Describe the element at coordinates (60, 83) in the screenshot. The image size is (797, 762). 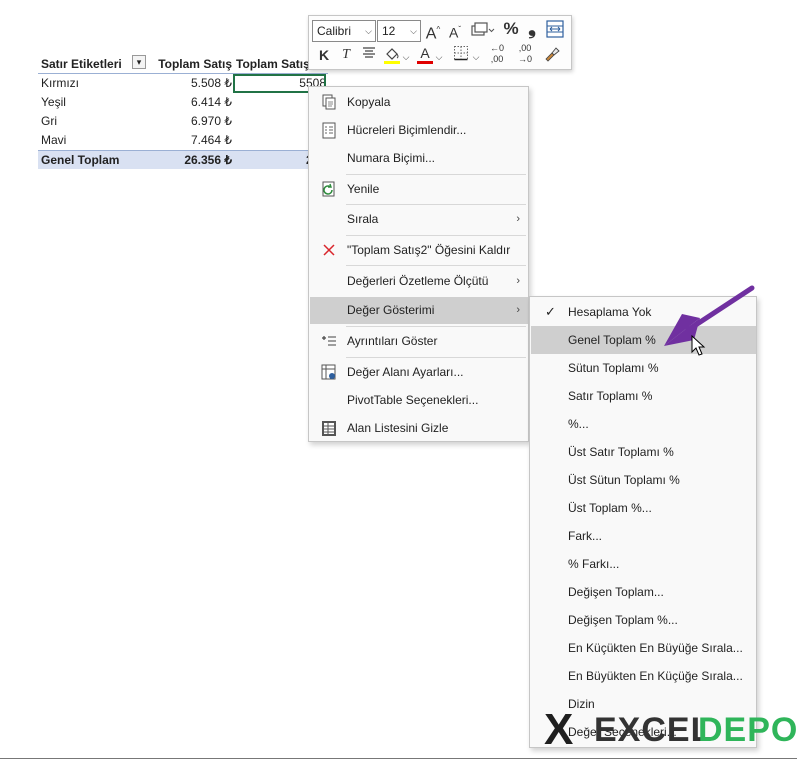
I see `row-label: Kırmızı` at that location.